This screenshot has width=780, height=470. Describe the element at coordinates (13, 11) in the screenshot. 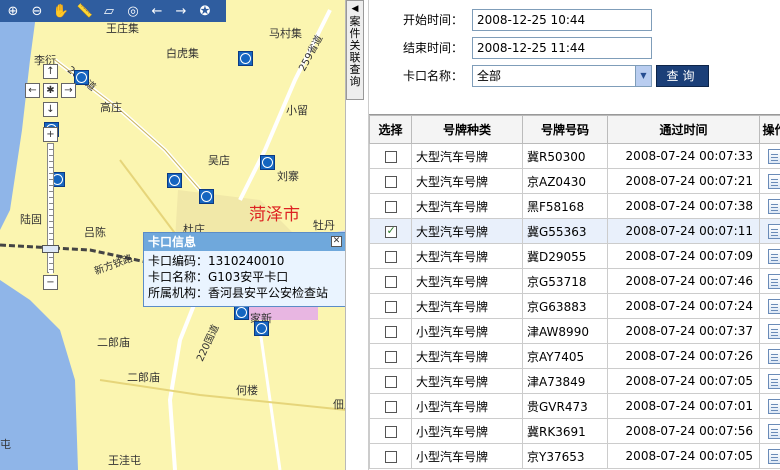

I see `zoom-in-icon: ⊕` at that location.